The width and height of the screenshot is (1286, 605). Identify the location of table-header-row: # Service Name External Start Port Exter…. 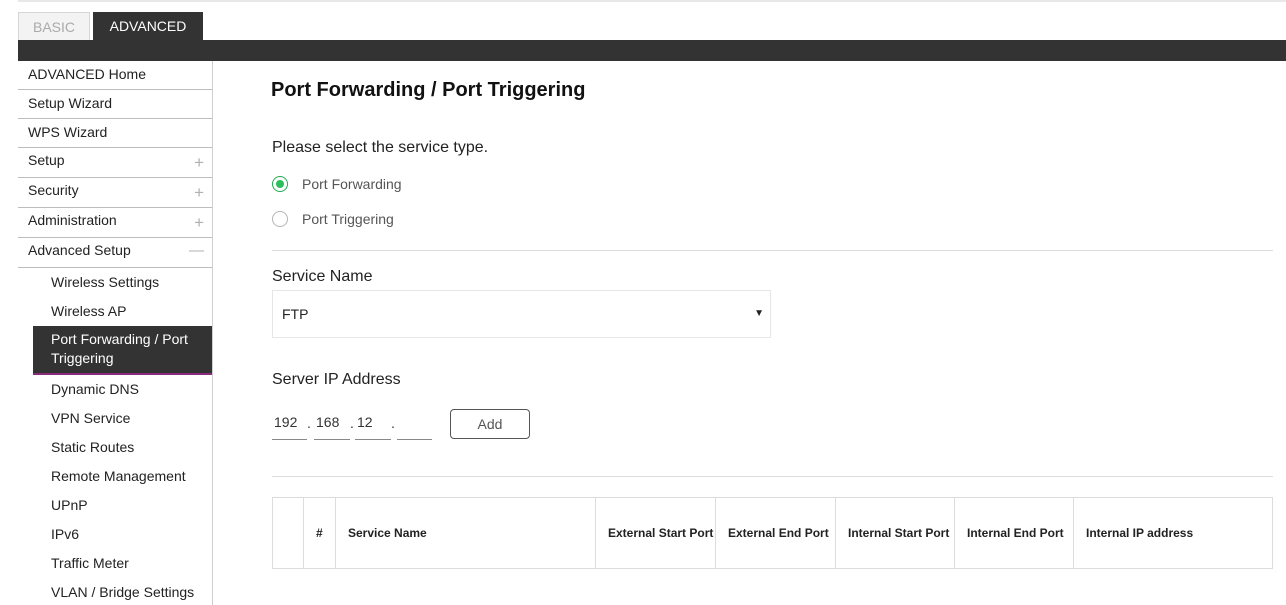
(772, 533).